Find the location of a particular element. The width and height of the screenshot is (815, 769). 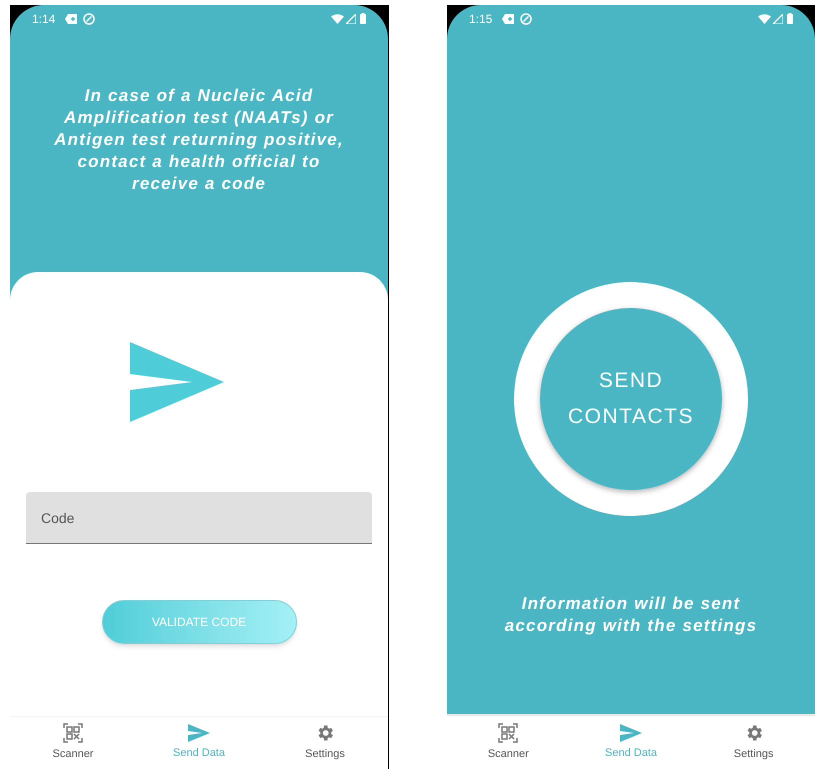

info-text: Information will be sent according with the settings is located at coordinates (631, 615).